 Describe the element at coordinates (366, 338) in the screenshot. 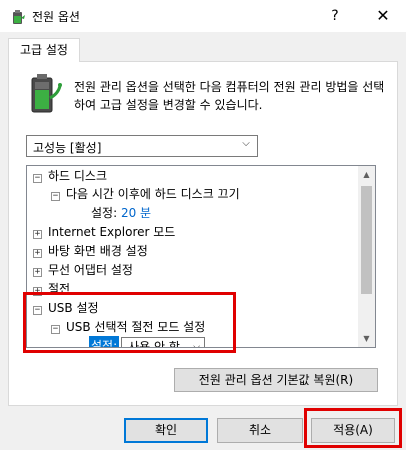

I see `scroll-down-arrow-icon: ▼` at that location.